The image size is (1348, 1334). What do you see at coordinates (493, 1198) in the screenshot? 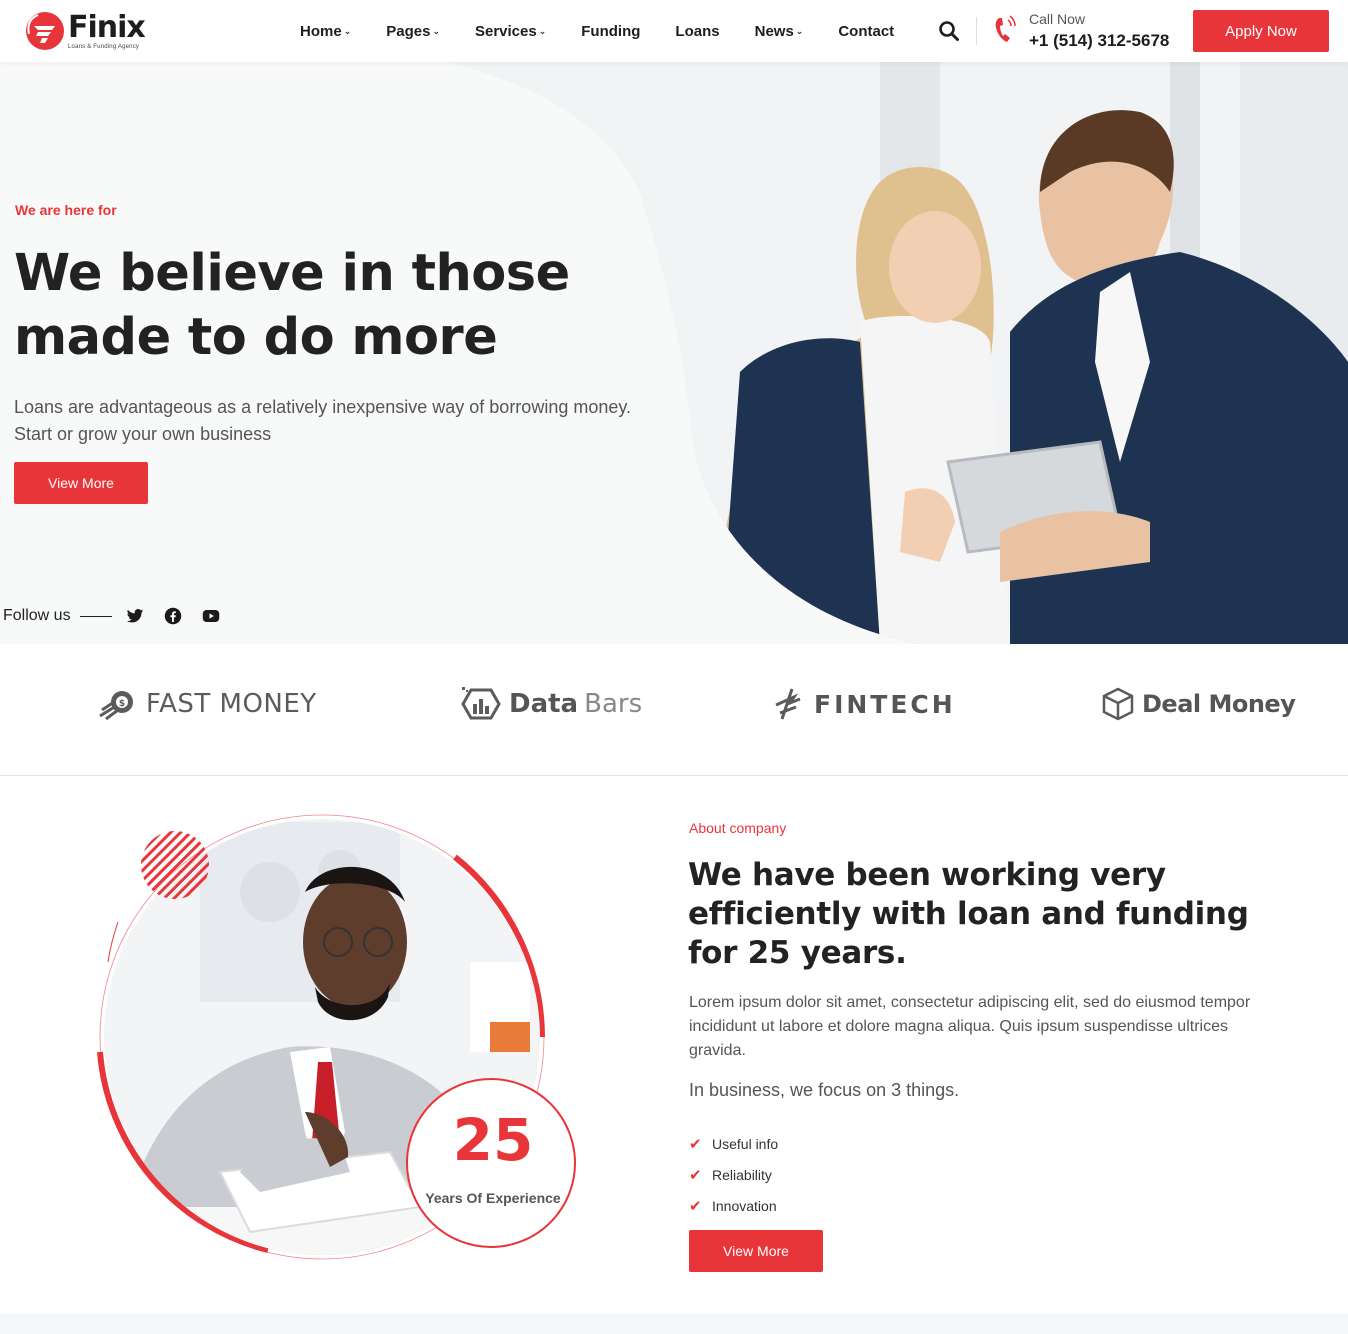
I see `experience-label: Years Of Experience` at bounding box center [493, 1198].